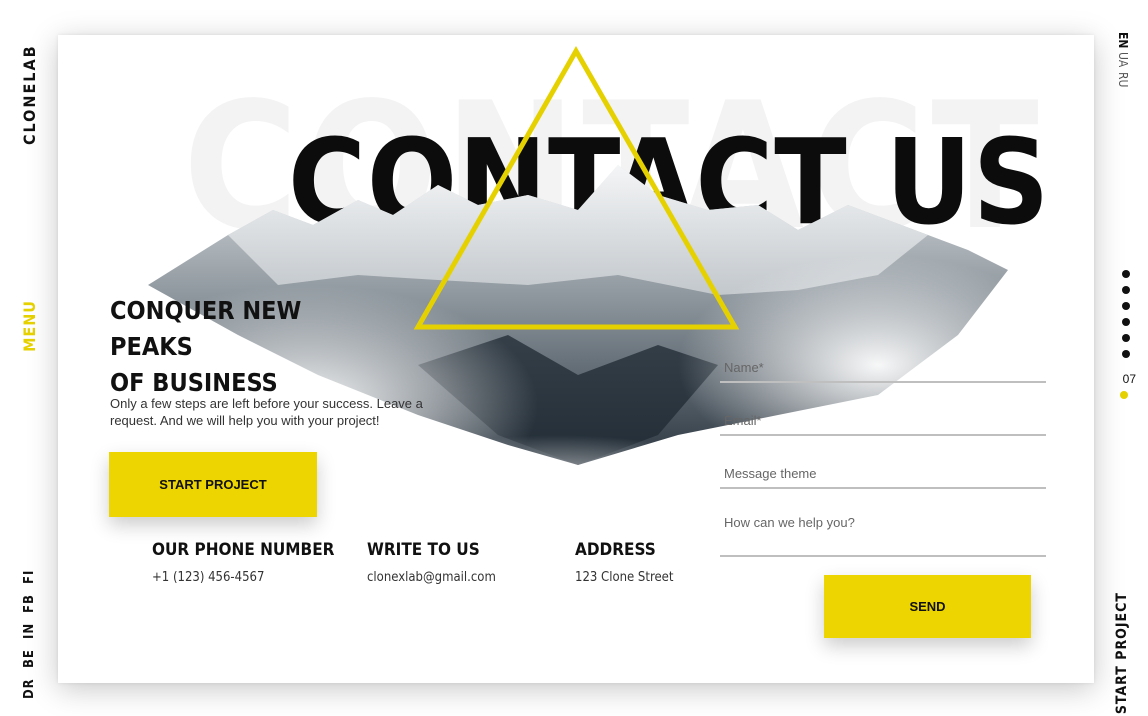 The width and height of the screenshot is (1148, 716). Describe the element at coordinates (883, 423) in the screenshot. I see `email-field` at that location.